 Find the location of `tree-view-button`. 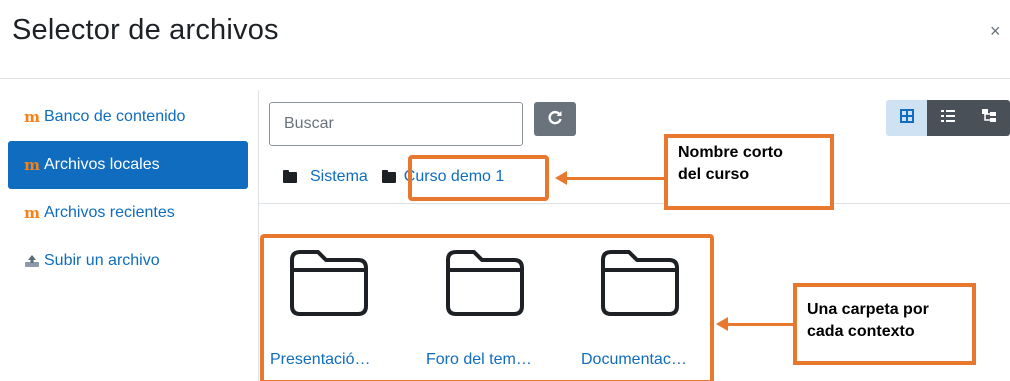

tree-view-button is located at coordinates (989, 118).